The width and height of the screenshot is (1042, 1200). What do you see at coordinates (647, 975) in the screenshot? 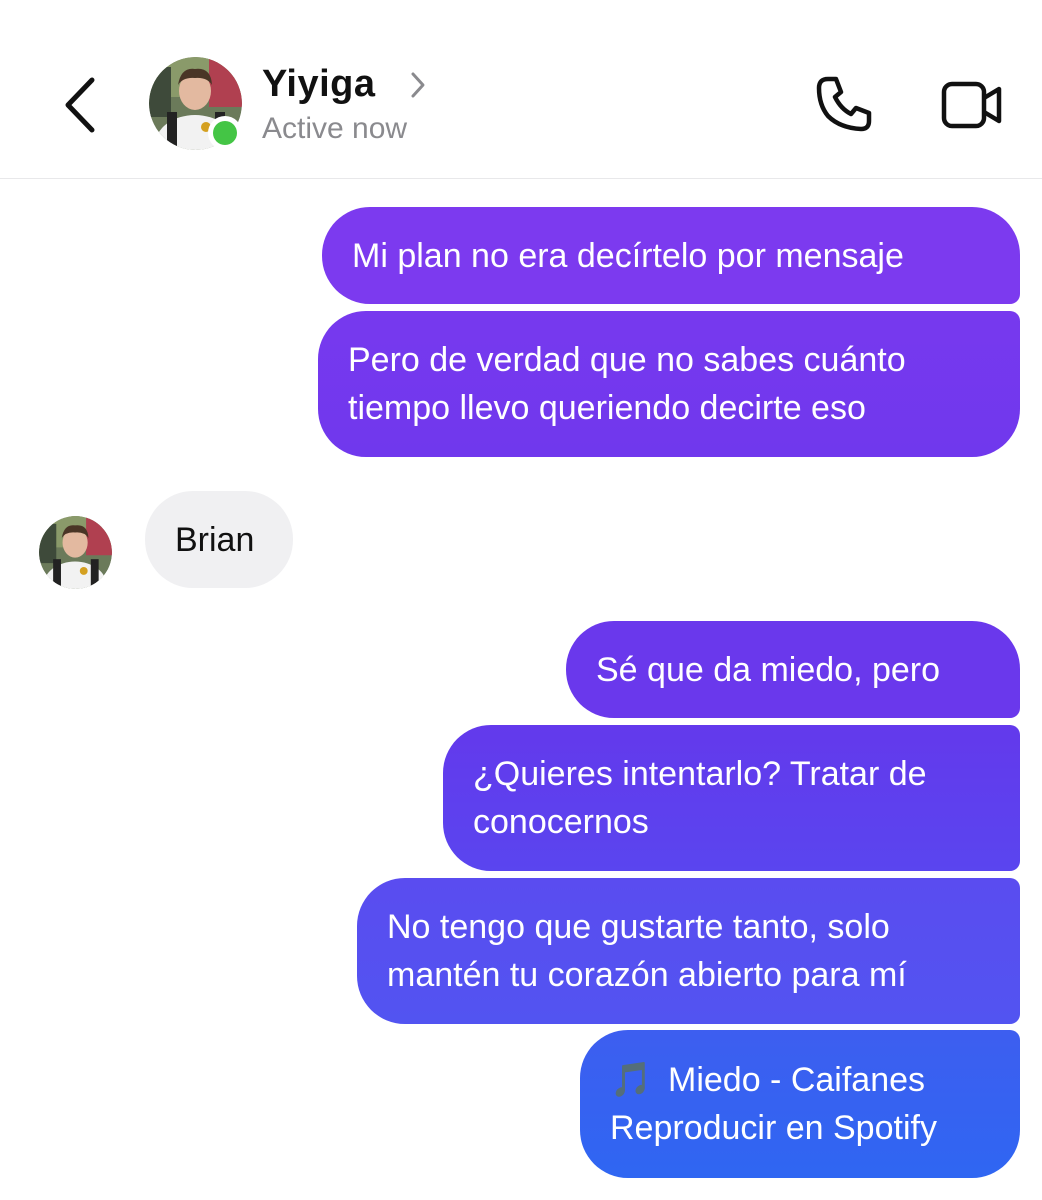
I see `message-text: mantén tu corazón abierto para mí` at bounding box center [647, 975].